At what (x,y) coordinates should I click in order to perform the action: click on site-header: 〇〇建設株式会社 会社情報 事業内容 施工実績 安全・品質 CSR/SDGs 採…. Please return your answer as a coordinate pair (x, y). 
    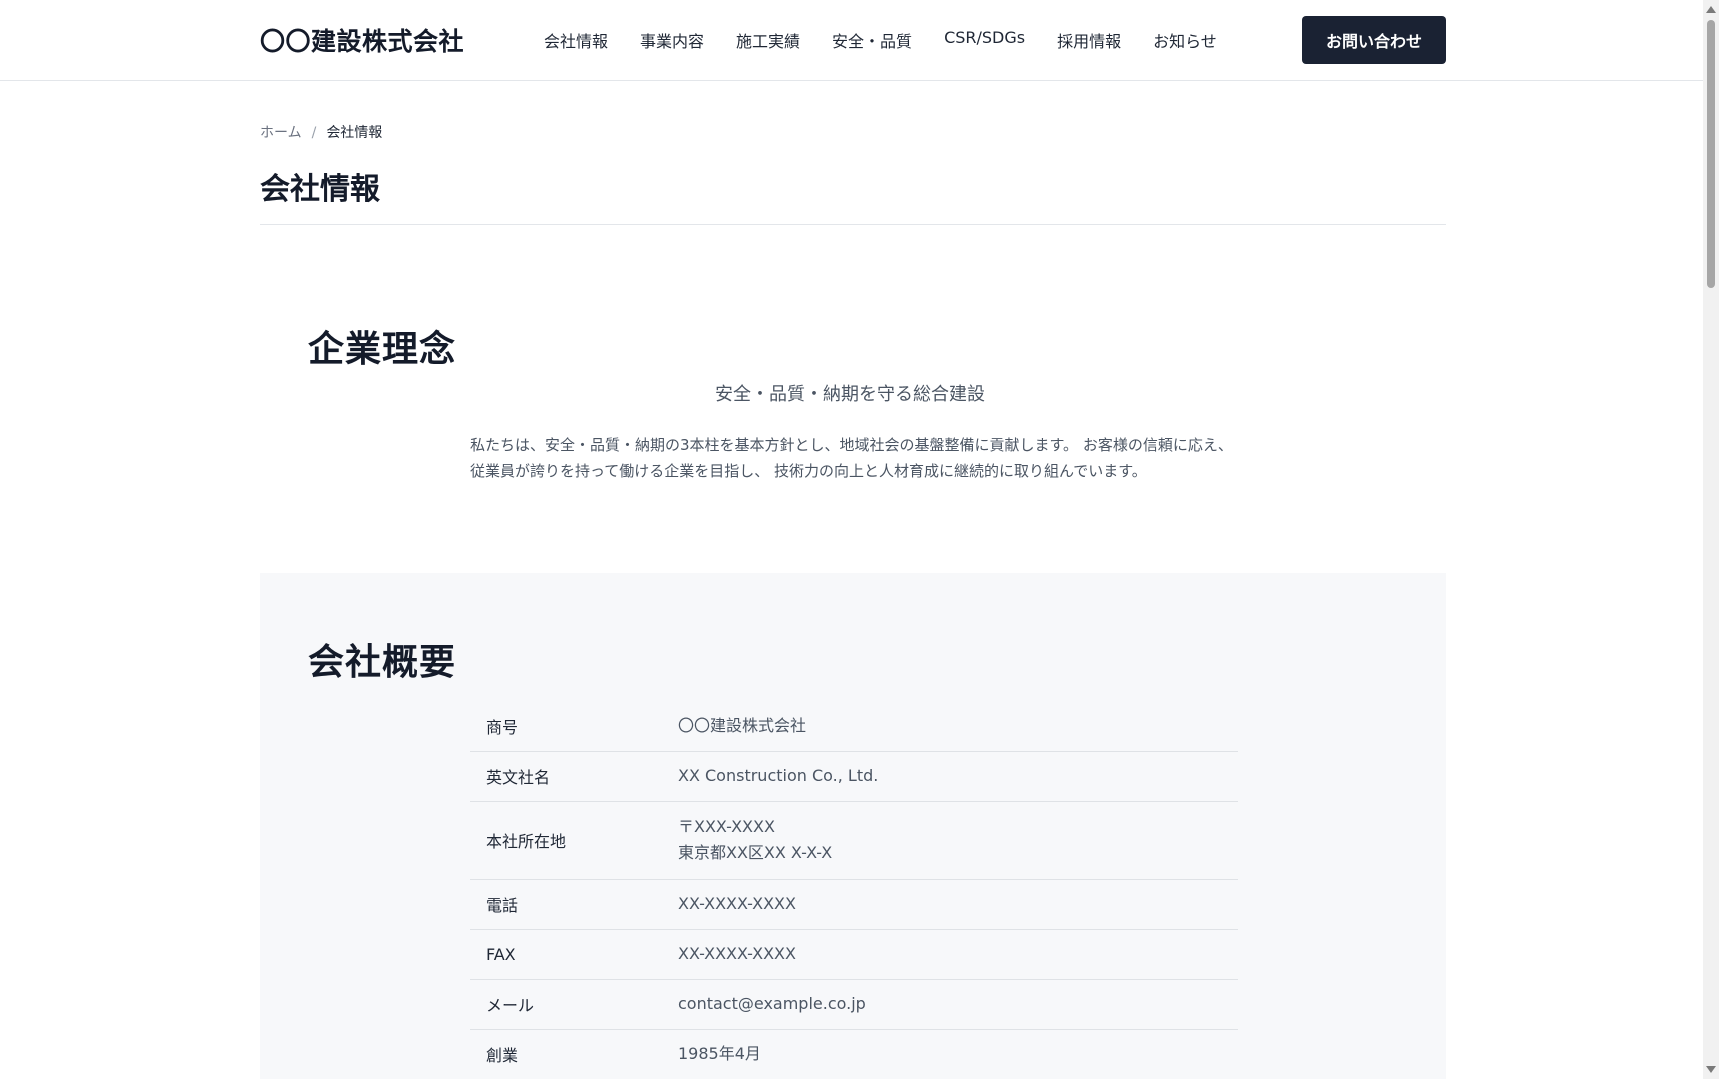
    Looking at the image, I should click on (851, 40).